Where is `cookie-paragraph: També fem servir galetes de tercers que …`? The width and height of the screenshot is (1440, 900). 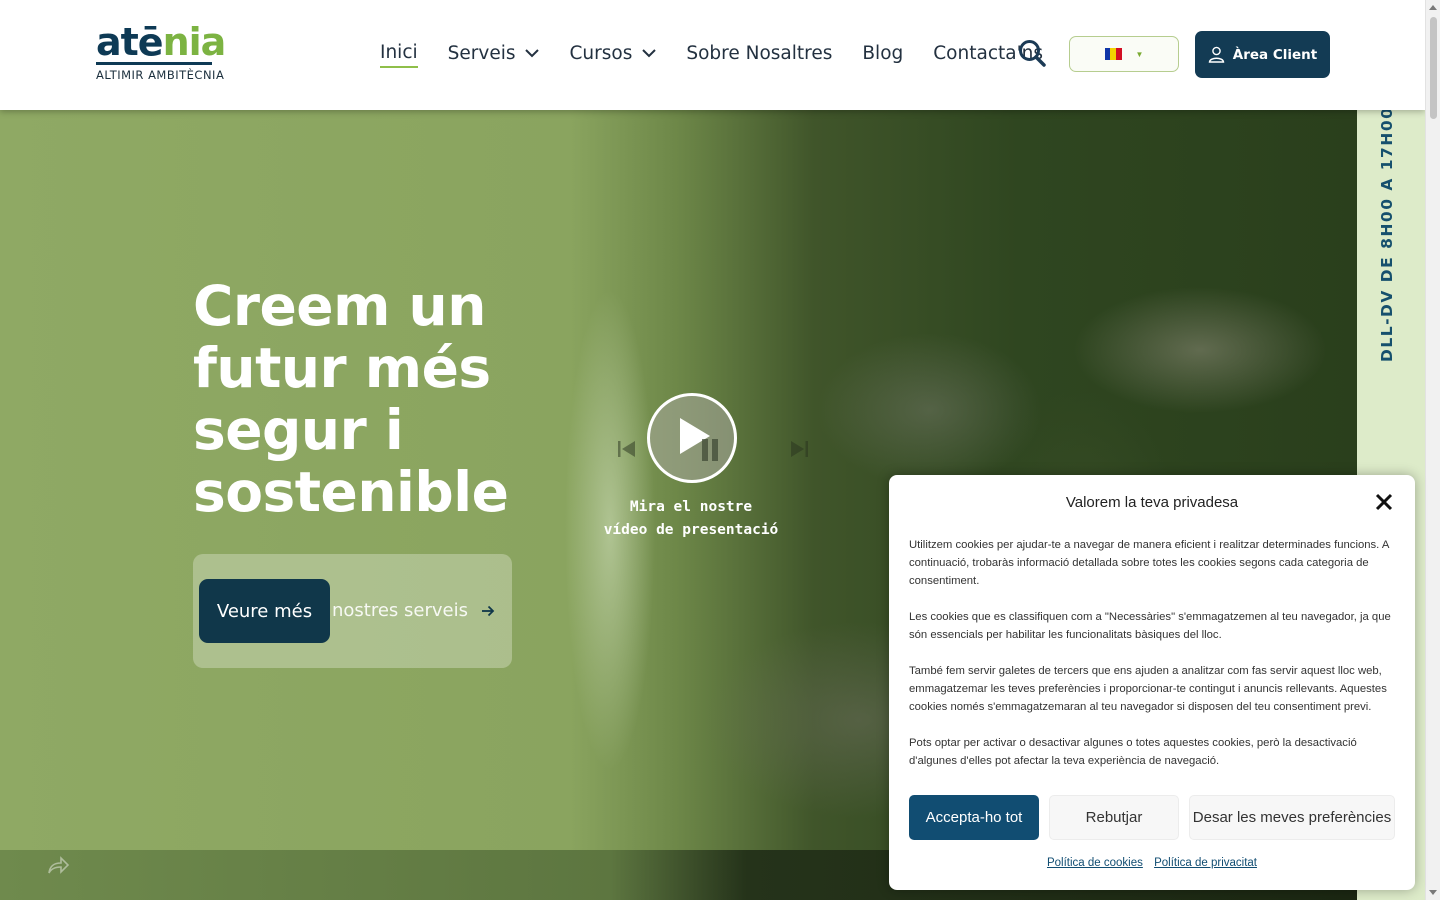
cookie-paragraph: També fem servir galetes de tercers que … is located at coordinates (1148, 689).